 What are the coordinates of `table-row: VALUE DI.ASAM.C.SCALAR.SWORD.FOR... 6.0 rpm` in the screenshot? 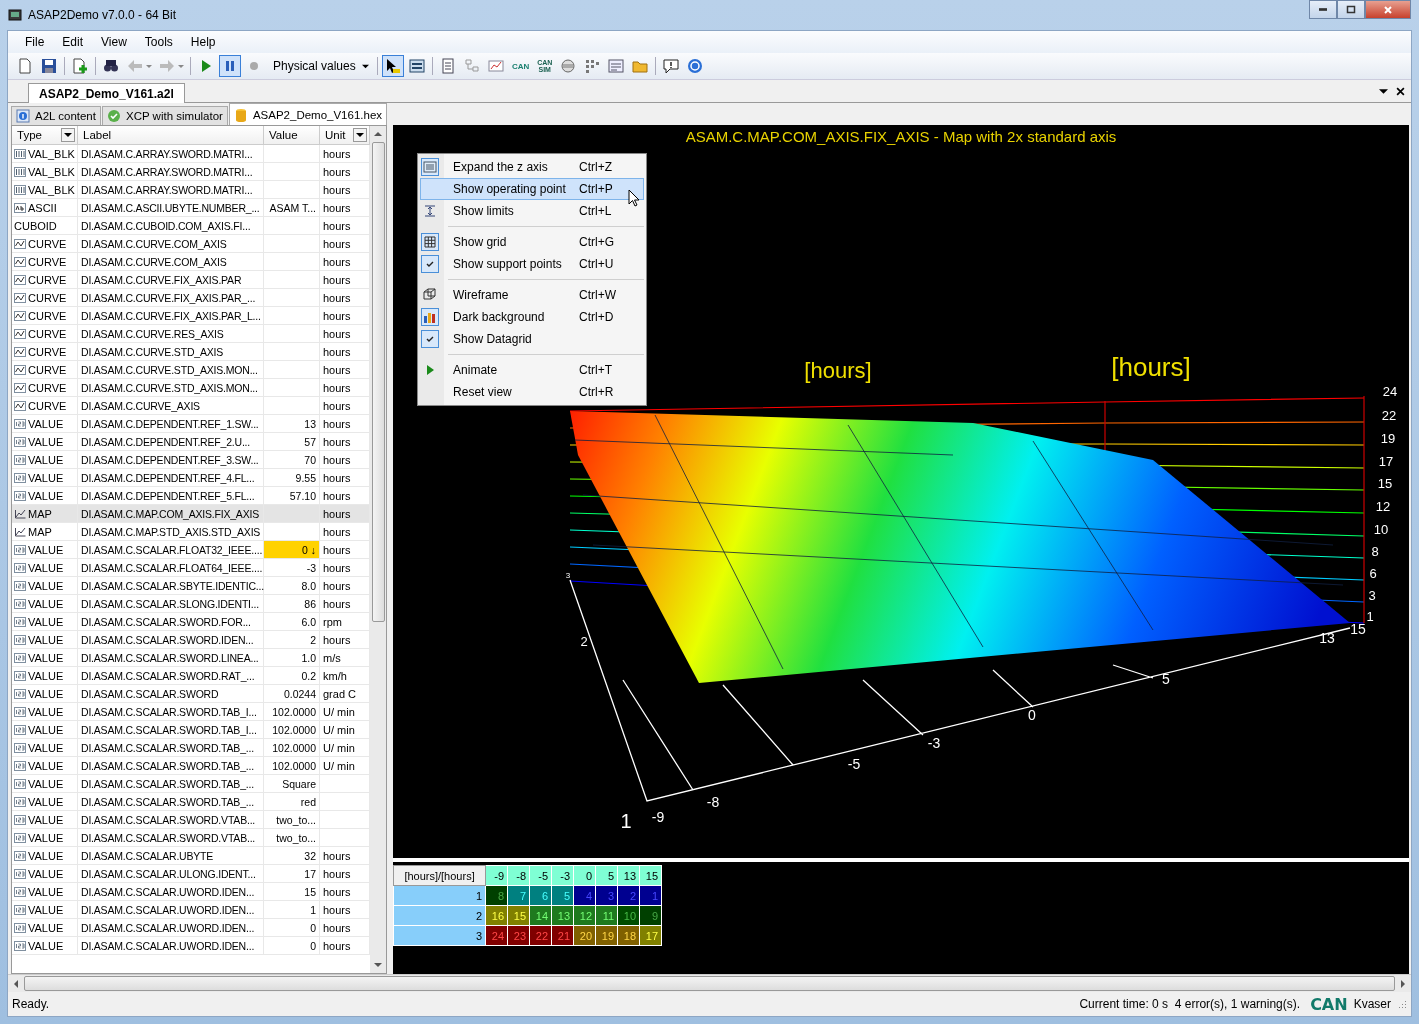 It's located at (191, 622).